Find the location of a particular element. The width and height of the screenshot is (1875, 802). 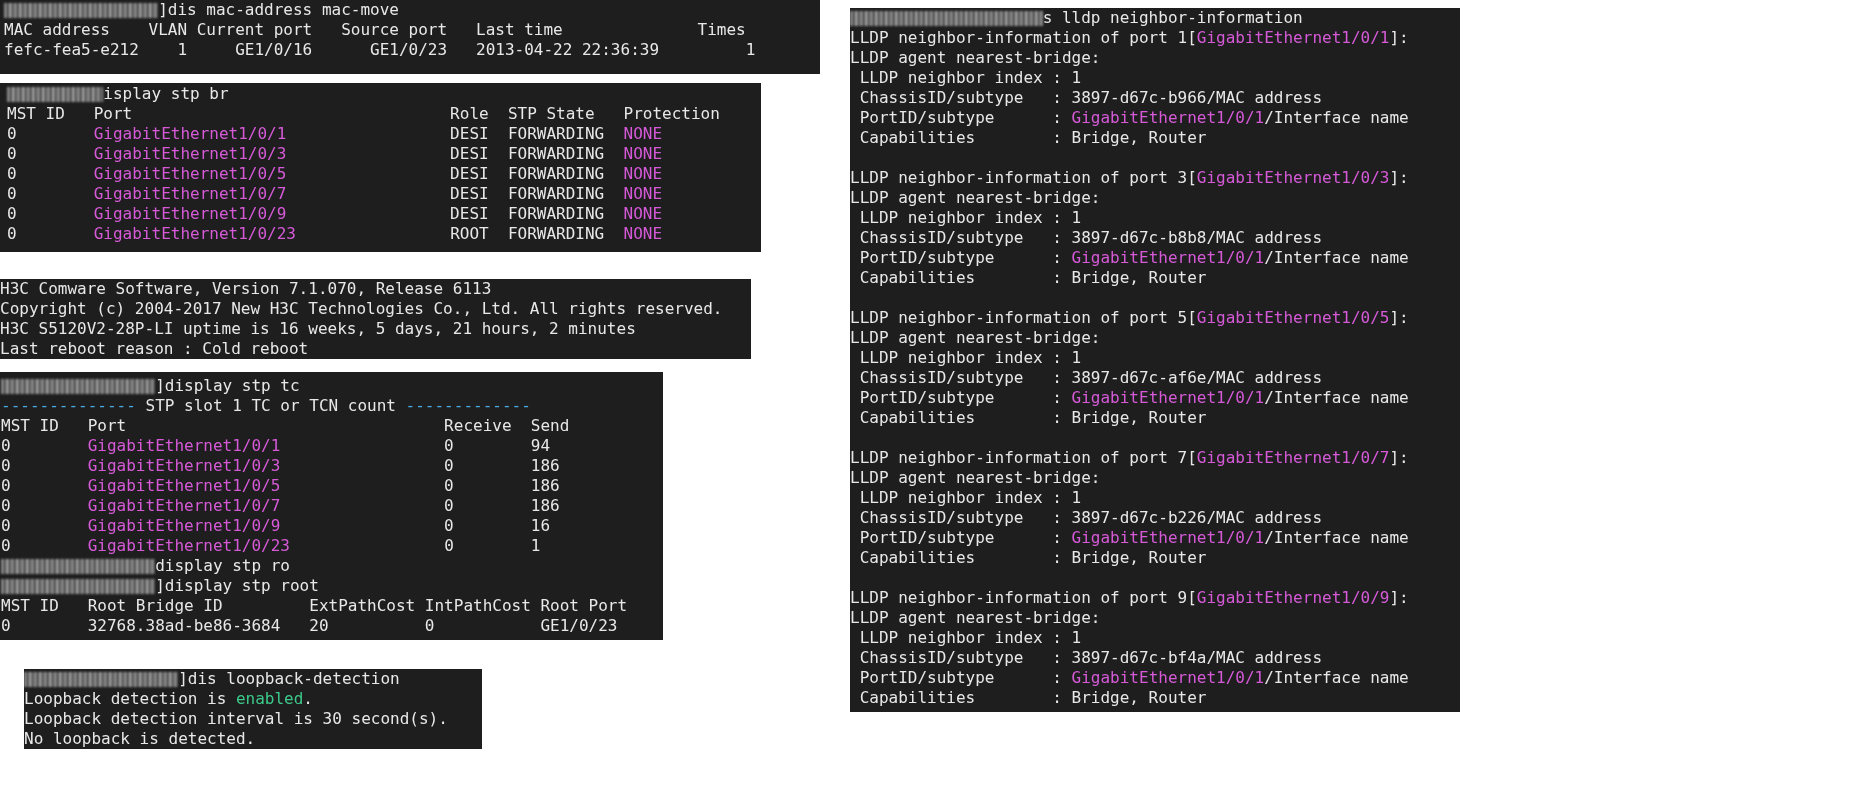

terminal-line: 0 GigabitEthernet1/0/5 DESI FORWARDING NONE is located at coordinates (335, 174).